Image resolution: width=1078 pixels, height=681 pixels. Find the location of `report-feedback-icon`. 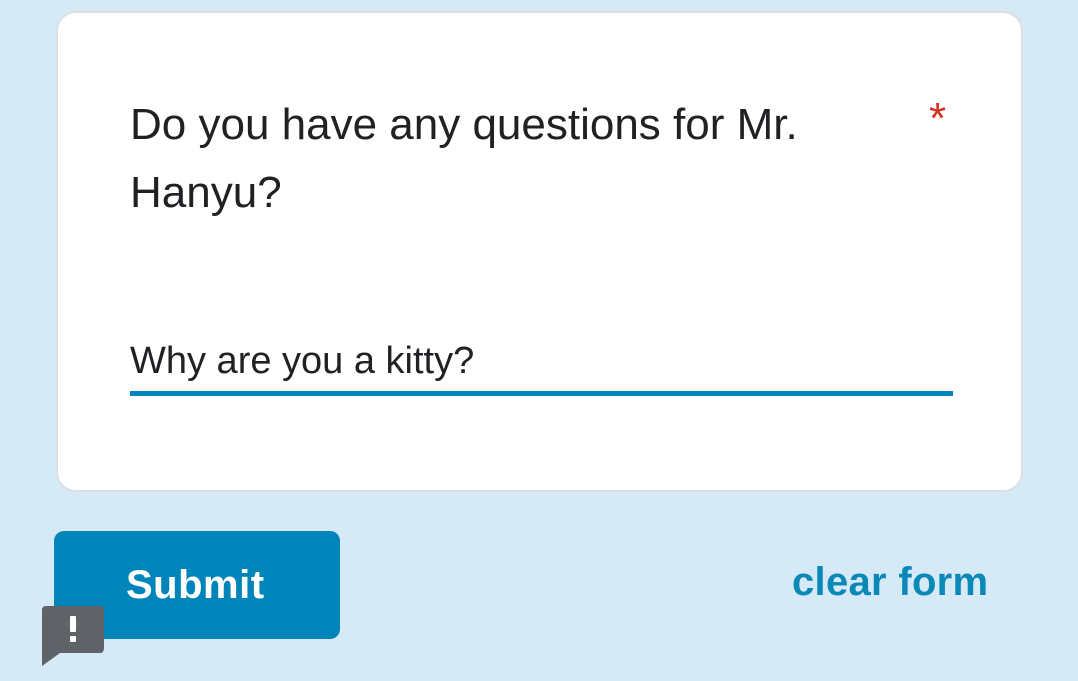

report-feedback-icon is located at coordinates (73, 636).